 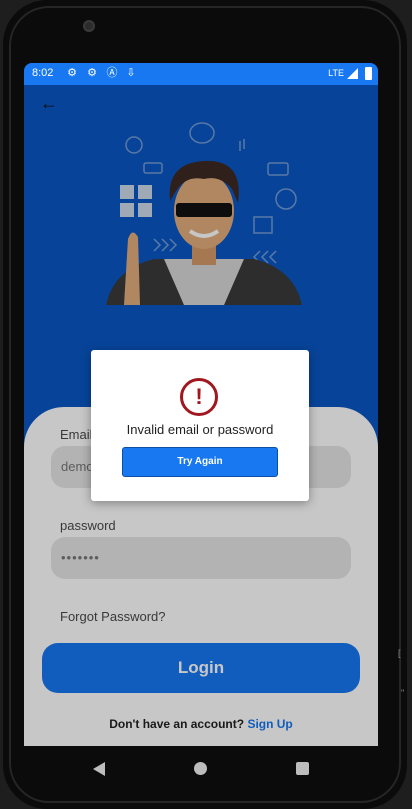 I want to click on error-dialog: ! Invalid email or password Try Again, so click(x=200, y=425).